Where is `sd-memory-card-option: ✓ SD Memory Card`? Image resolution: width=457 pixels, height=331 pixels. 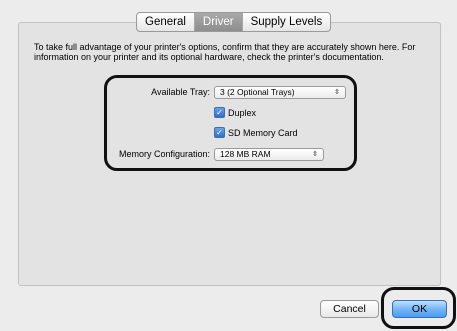
sd-memory-card-option: ✓ SD Memory Card is located at coordinates (256, 132).